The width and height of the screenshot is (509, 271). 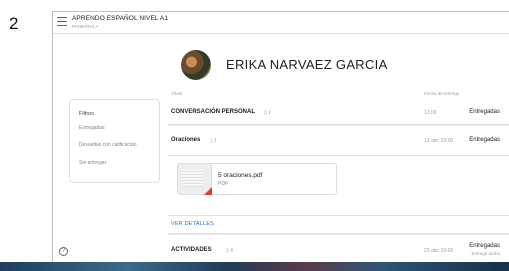 What do you see at coordinates (254, 266) in the screenshot?
I see `taskbar` at bounding box center [254, 266].